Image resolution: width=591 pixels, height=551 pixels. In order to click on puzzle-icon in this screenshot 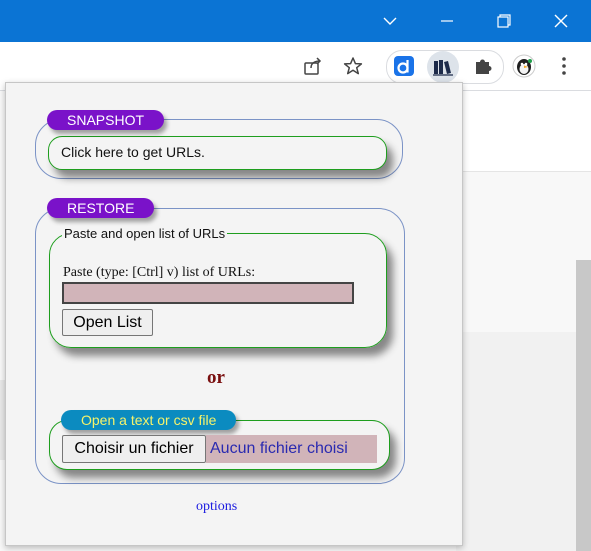, I will do `click(484, 66)`.